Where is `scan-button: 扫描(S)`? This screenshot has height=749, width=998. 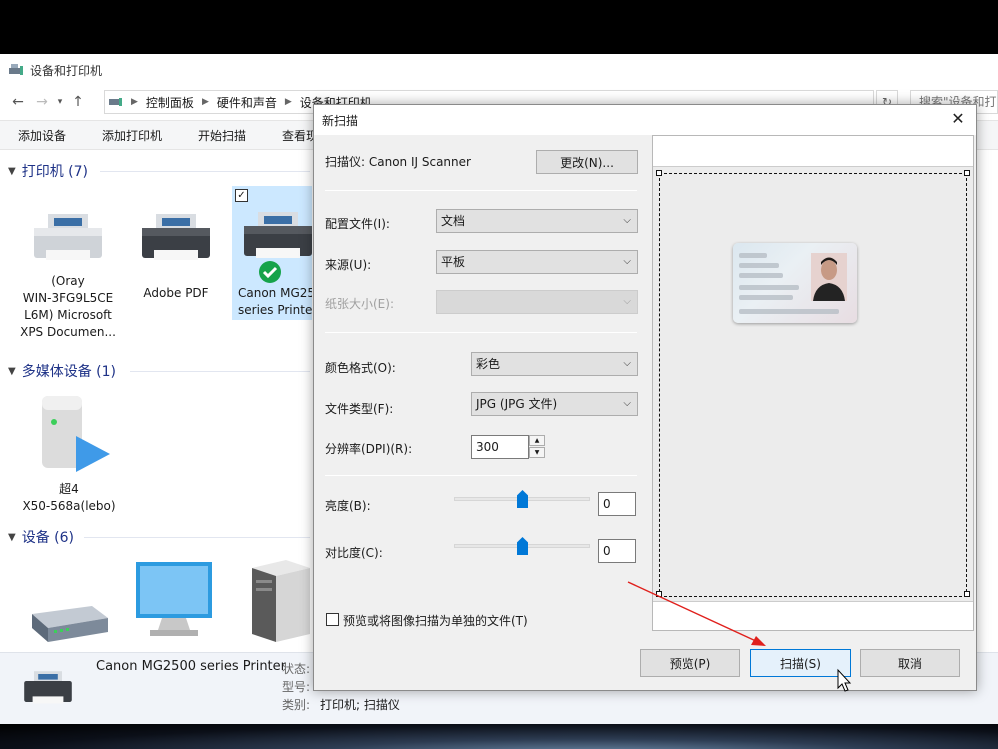 scan-button: 扫描(S) is located at coordinates (800, 663).